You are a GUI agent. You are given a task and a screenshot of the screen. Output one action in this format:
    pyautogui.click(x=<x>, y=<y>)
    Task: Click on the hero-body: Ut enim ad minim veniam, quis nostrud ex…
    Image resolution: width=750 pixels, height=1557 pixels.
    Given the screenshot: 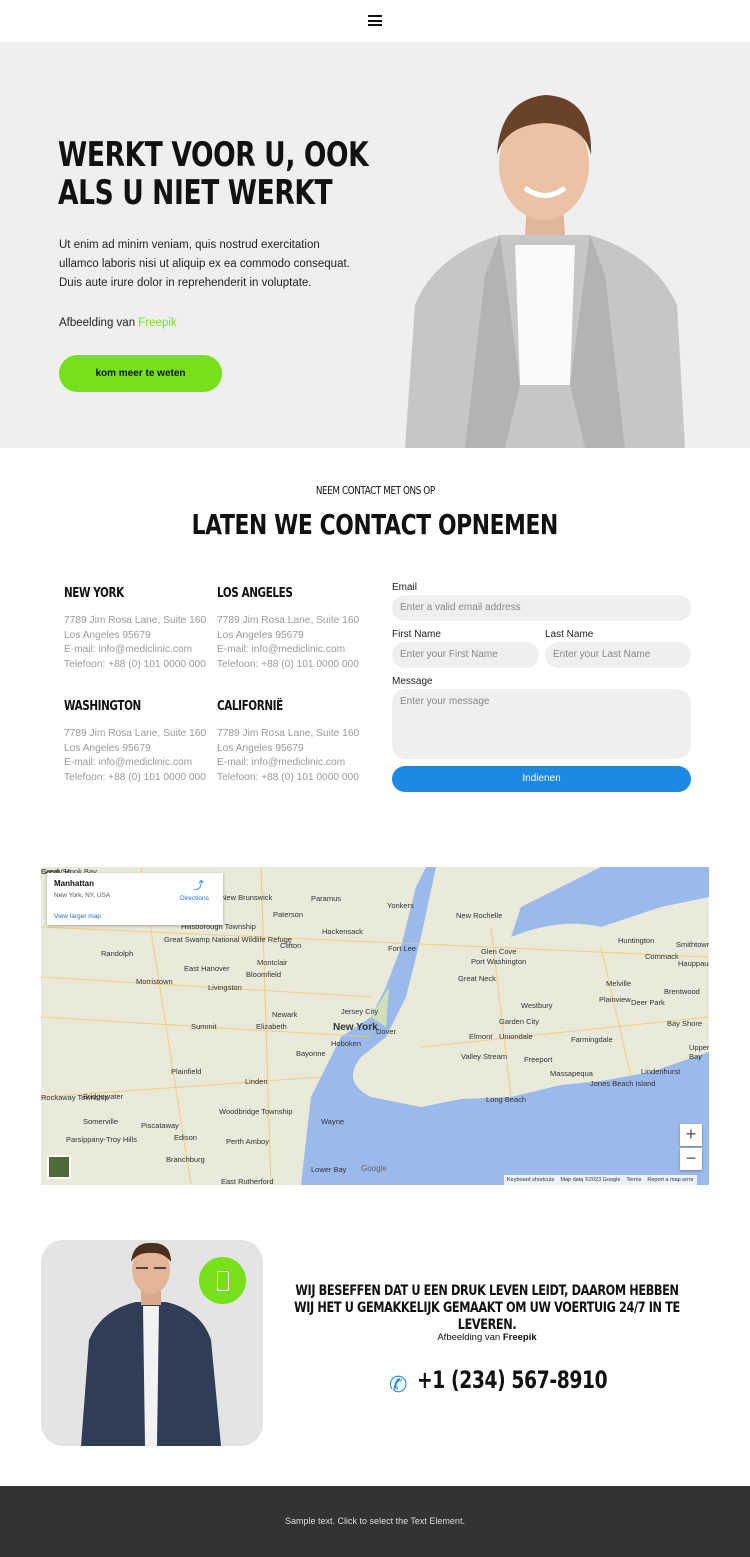 What is the action you would take?
    pyautogui.click(x=204, y=264)
    